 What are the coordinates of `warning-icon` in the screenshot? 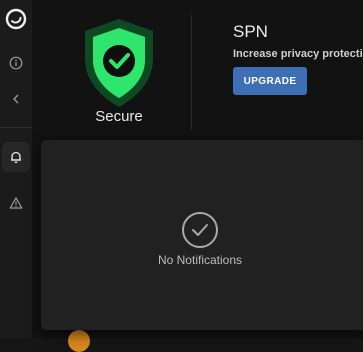 It's located at (16, 203).